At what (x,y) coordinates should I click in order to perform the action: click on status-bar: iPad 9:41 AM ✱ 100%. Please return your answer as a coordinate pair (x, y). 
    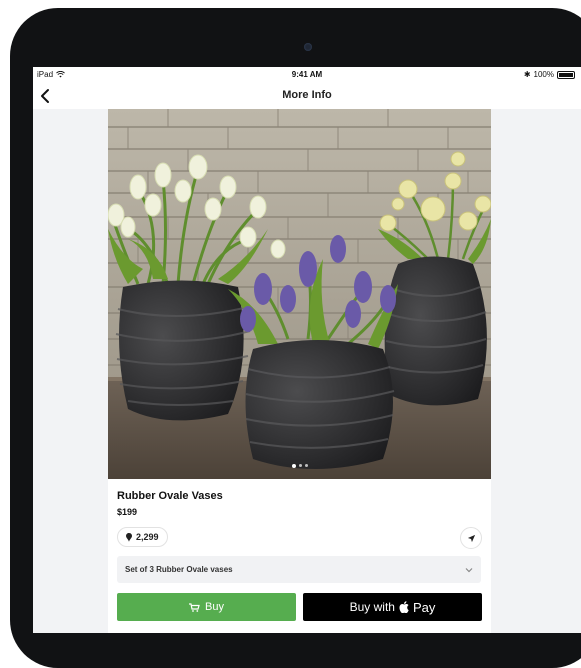
    Looking at the image, I should click on (307, 75).